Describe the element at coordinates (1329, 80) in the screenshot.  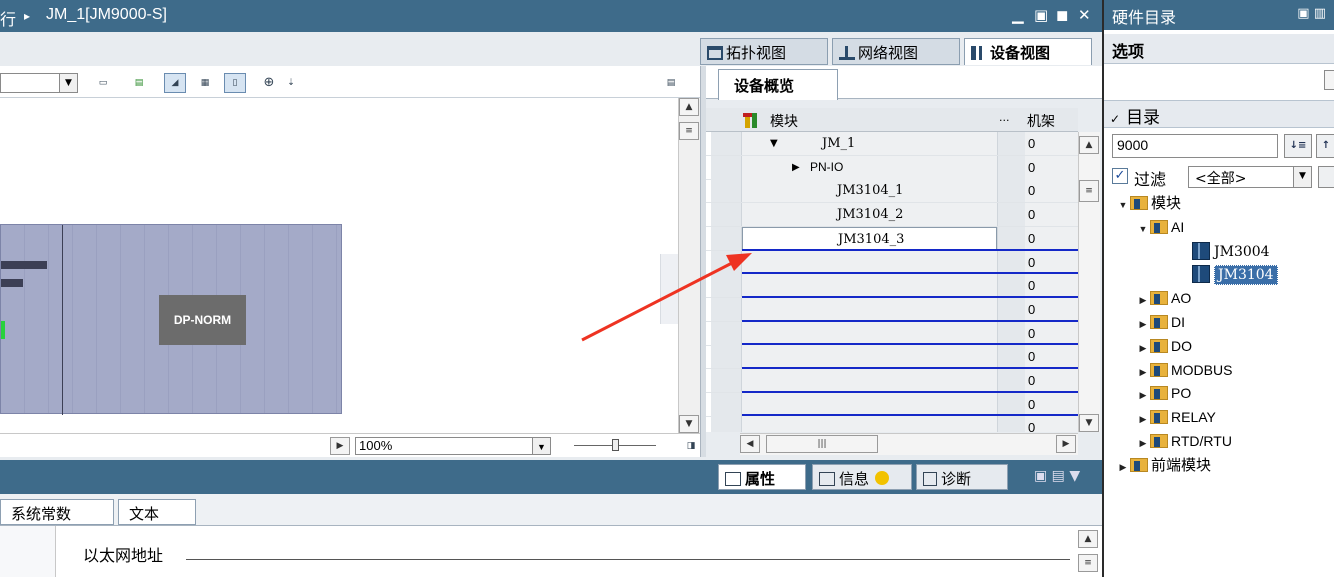
I see `panel-toggle-icon` at that location.